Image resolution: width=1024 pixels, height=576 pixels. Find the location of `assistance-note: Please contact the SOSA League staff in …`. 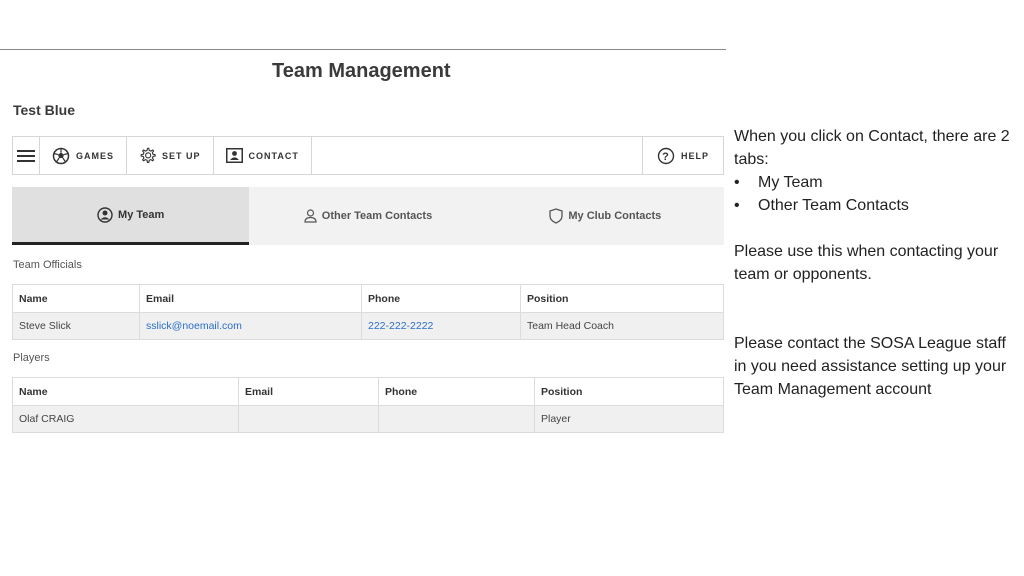

assistance-note: Please contact the SOSA League staff in … is located at coordinates (870, 366).